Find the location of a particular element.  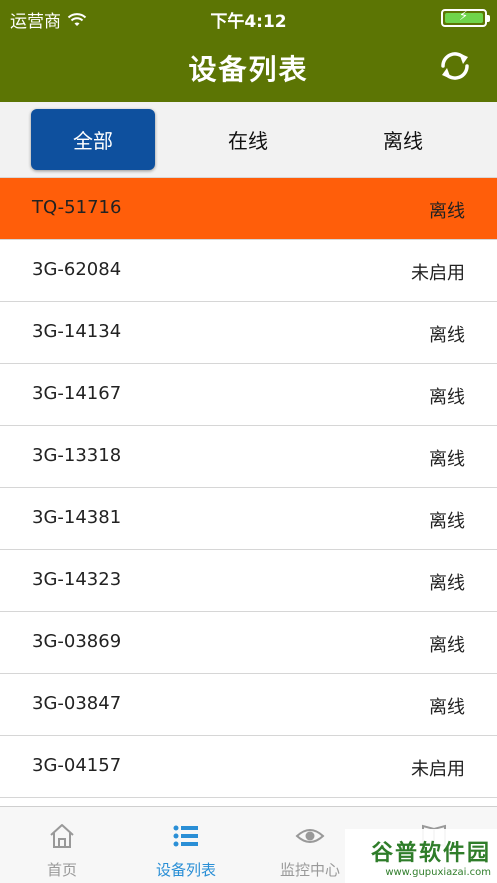

page-title: 设备列表 is located at coordinates (248, 69).